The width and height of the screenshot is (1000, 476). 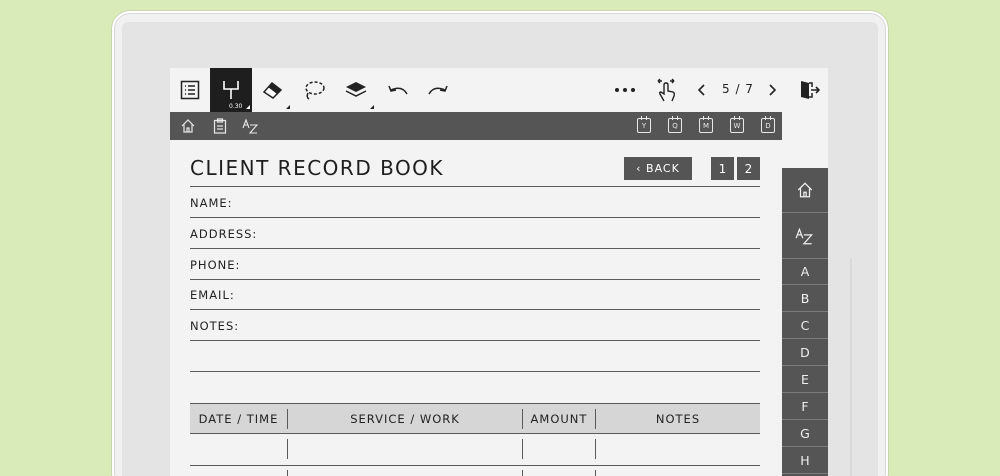 I want to click on redo-button, so click(x=438, y=90).